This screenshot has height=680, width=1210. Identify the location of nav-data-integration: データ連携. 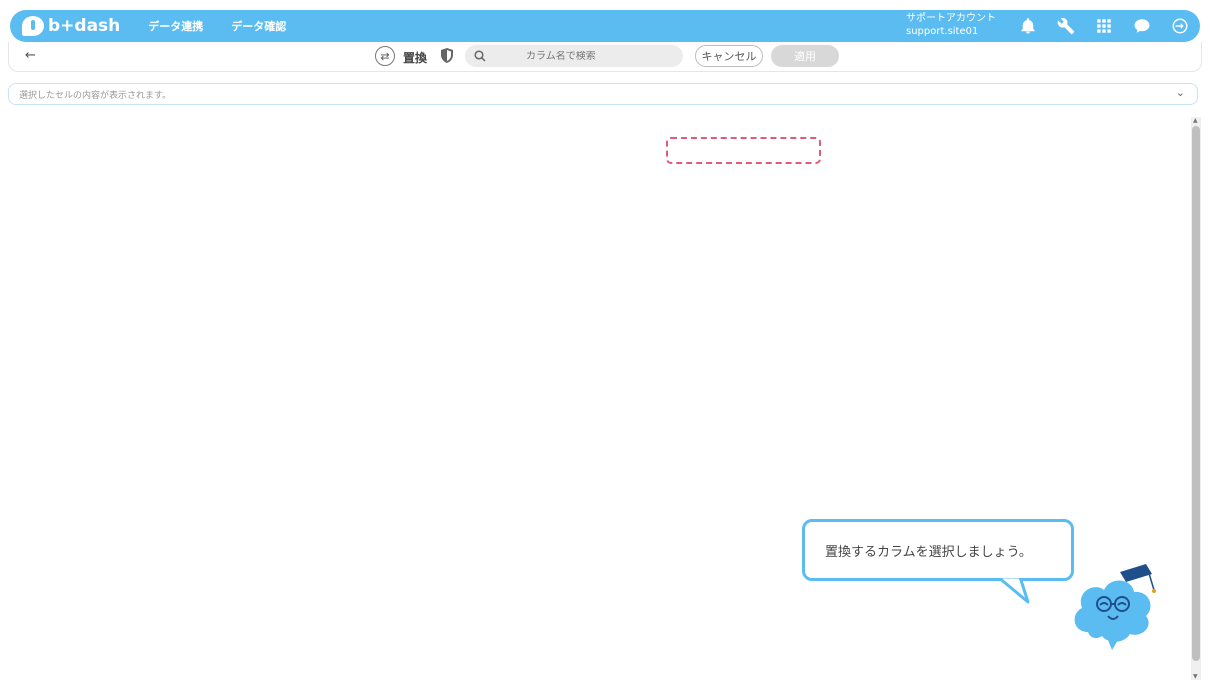
(175, 26).